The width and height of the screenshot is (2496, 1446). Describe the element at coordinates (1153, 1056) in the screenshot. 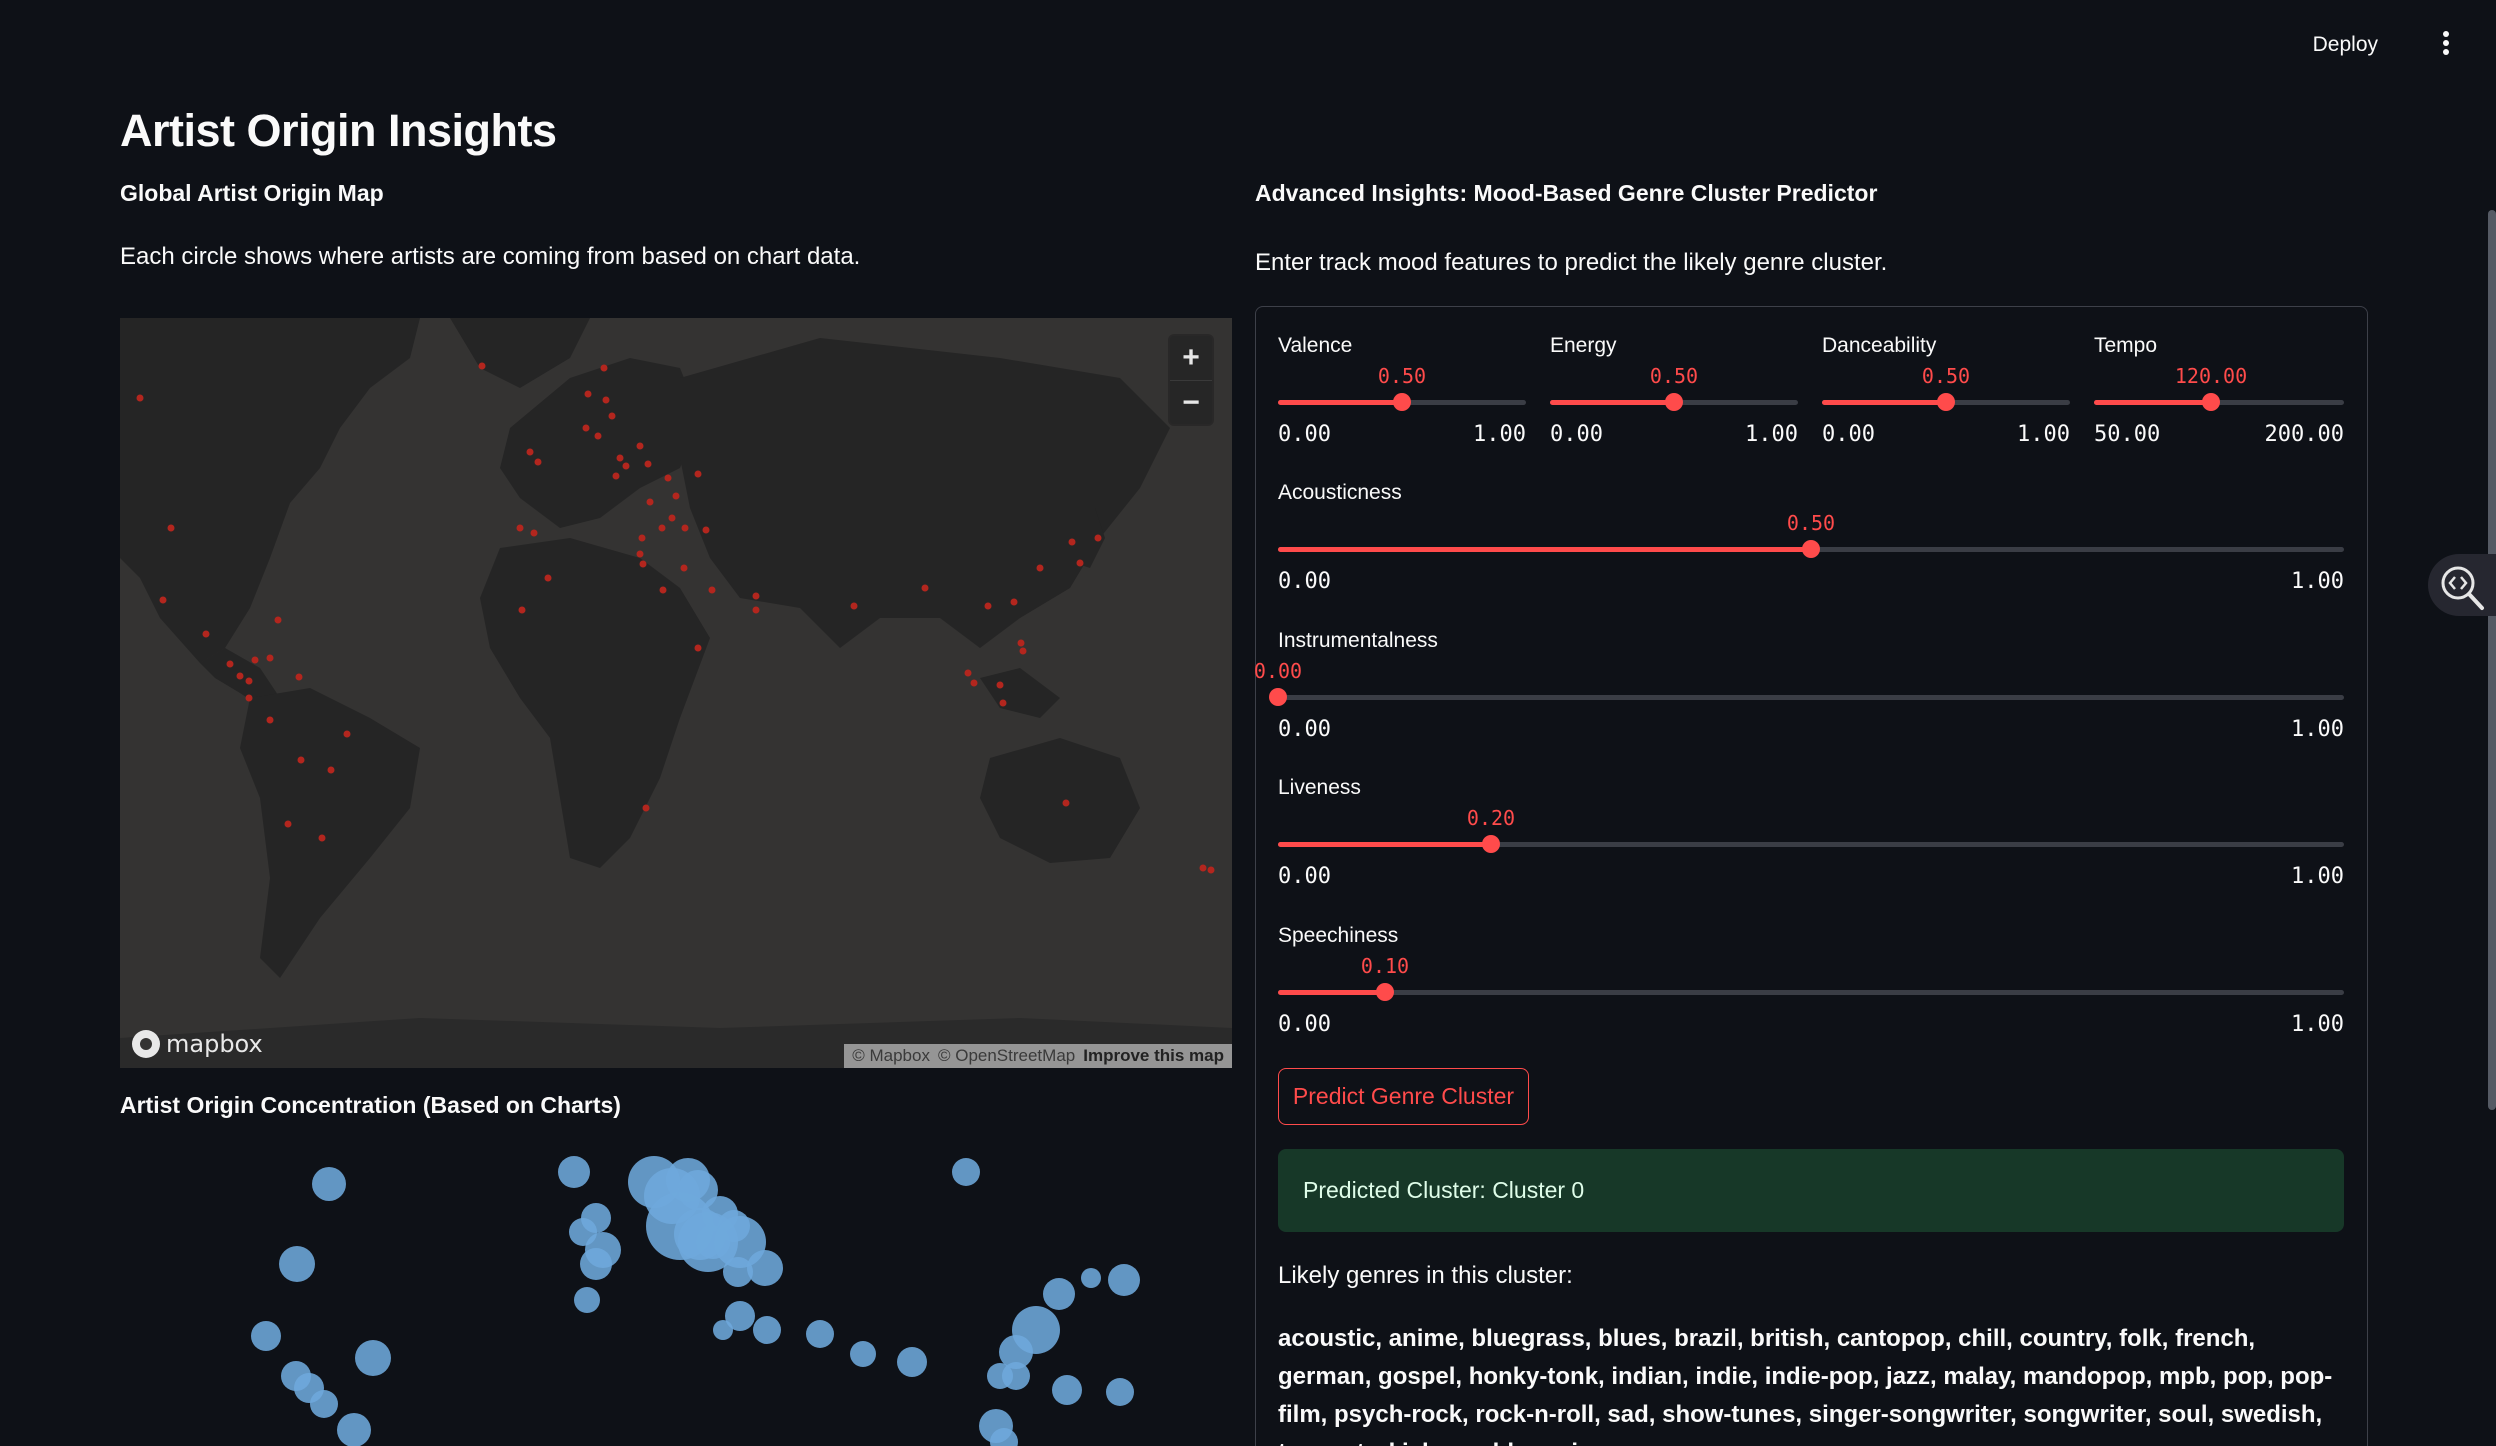

I see `improve-map-link: Improve this map` at that location.